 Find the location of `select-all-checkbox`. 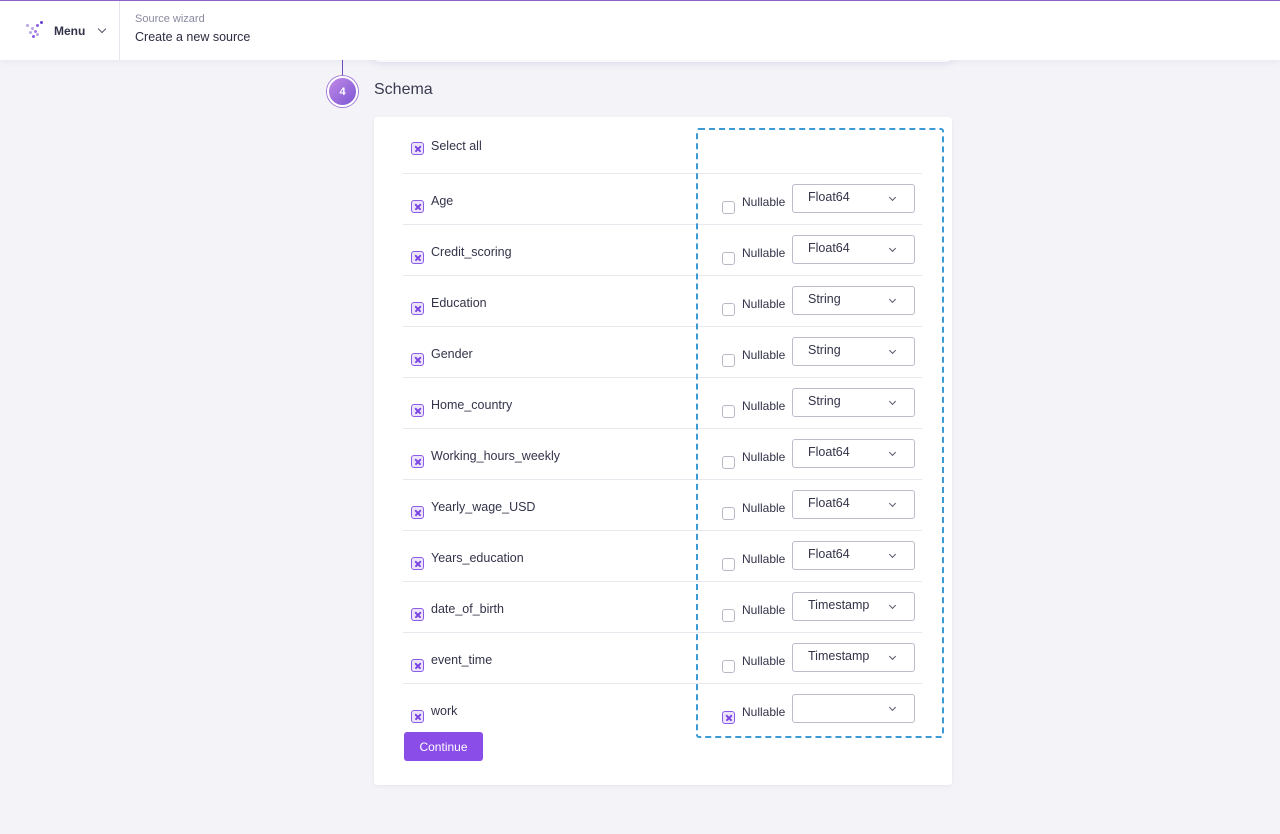

select-all-checkbox is located at coordinates (417, 148).